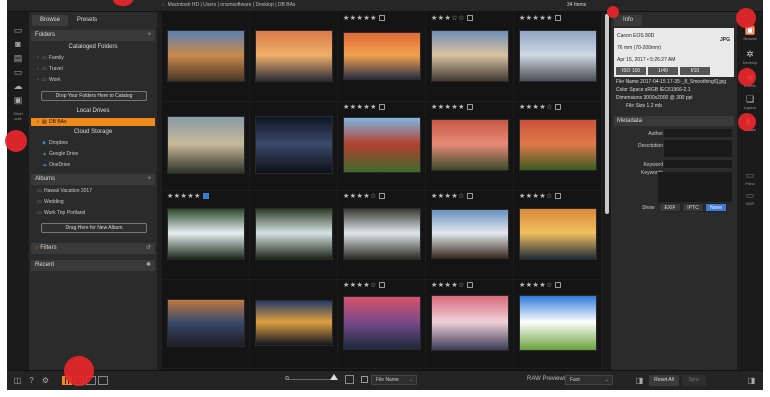 This screenshot has height=397, width=770. Describe the element at coordinates (93, 122) in the screenshot. I see `drive-item-db-bas: › ▤ DB BAs` at that location.